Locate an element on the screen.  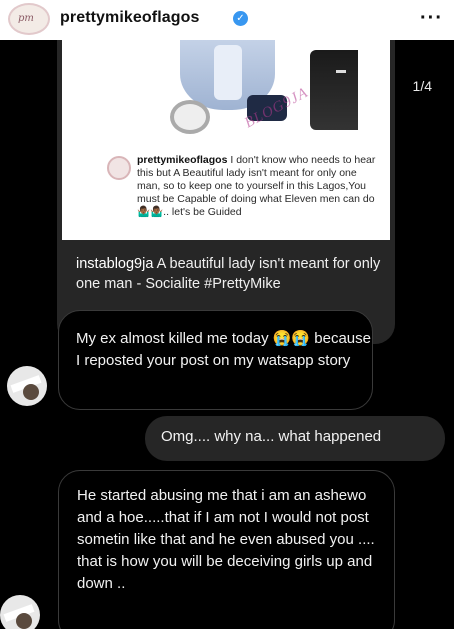
profile-username: prettymikeoflagos is located at coordinates (130, 18).